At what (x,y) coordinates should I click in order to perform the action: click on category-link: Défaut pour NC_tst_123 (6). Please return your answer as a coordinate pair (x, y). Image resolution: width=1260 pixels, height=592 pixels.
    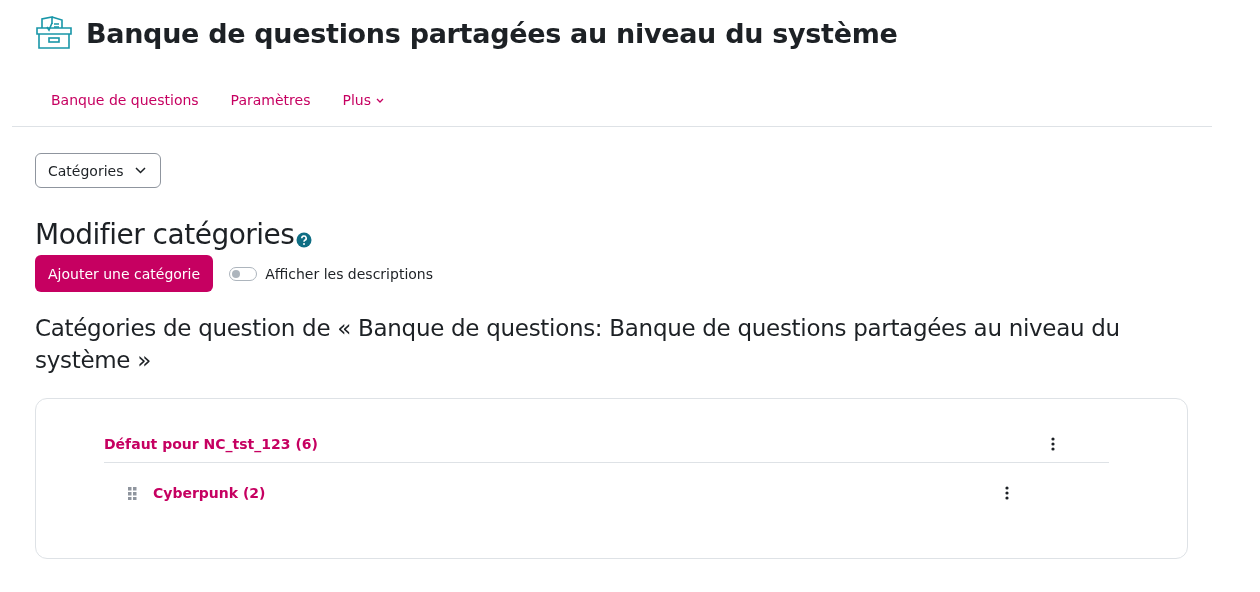
    Looking at the image, I should click on (211, 443).